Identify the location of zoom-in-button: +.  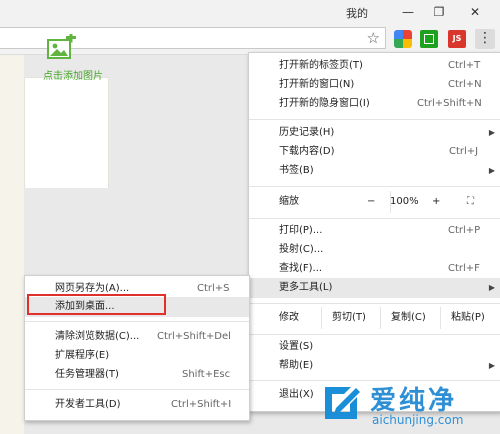
(436, 202).